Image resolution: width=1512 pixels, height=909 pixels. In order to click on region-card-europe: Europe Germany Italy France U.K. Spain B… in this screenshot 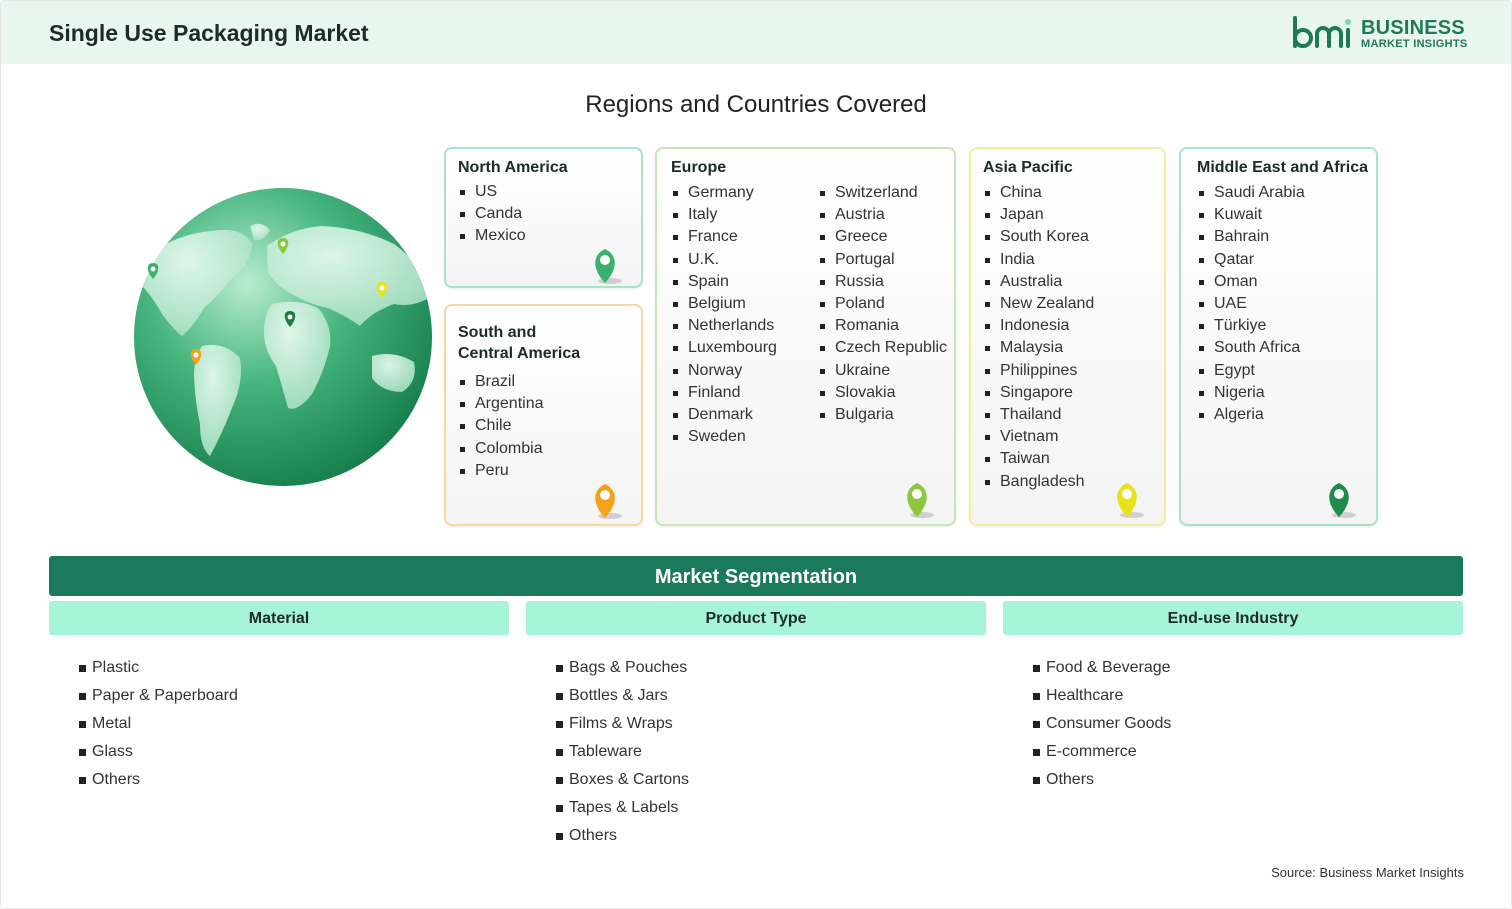, I will do `click(805, 336)`.